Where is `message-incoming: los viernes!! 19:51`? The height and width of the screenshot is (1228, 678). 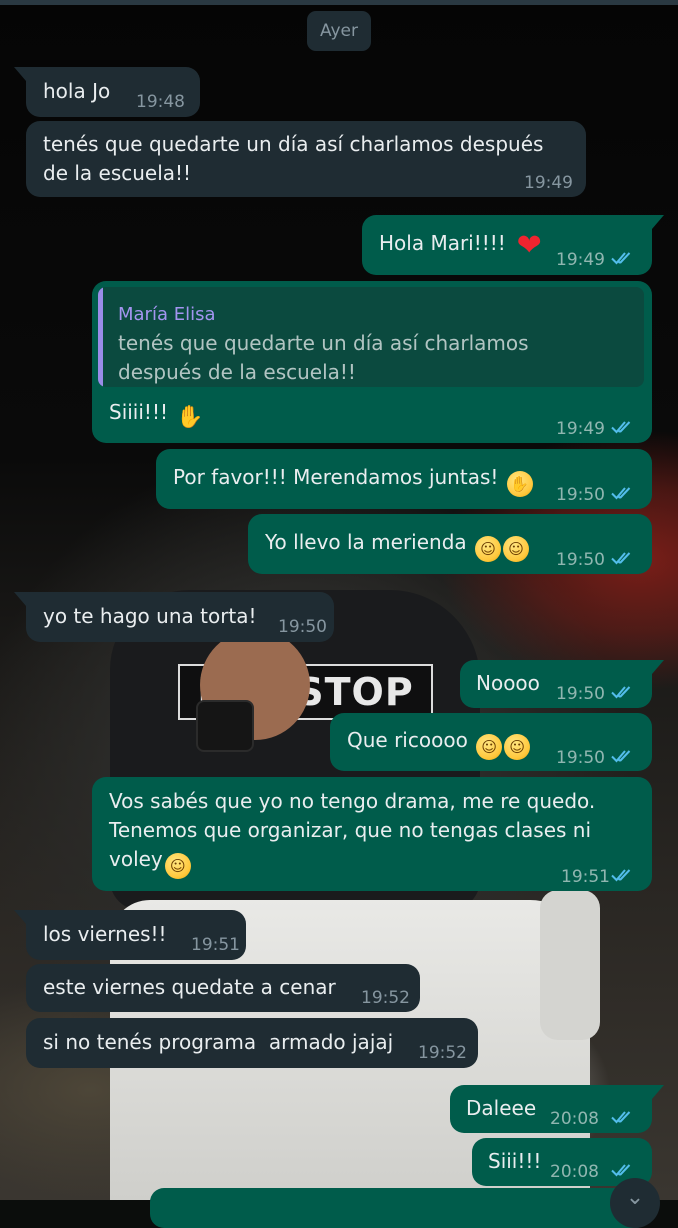
message-incoming: los viernes!! 19:51 is located at coordinates (130, 935).